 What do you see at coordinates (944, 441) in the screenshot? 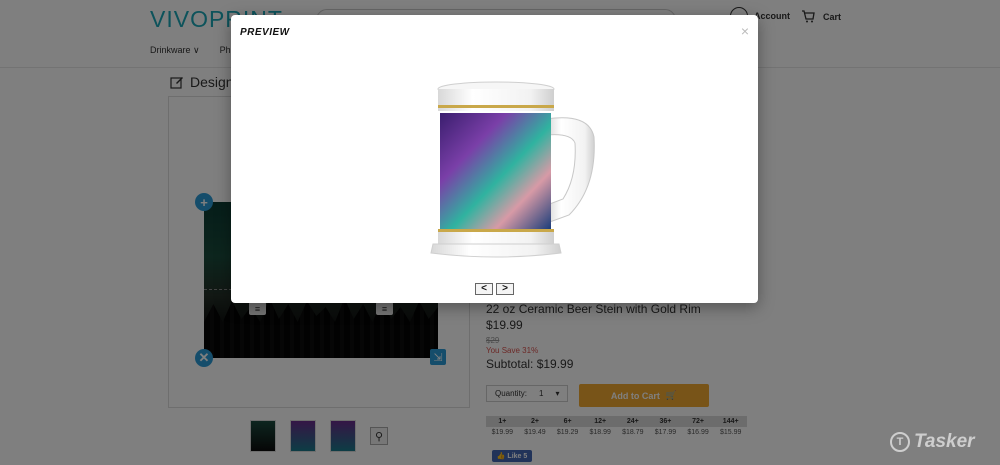
I see `watermark-text: Tasker` at bounding box center [944, 441].